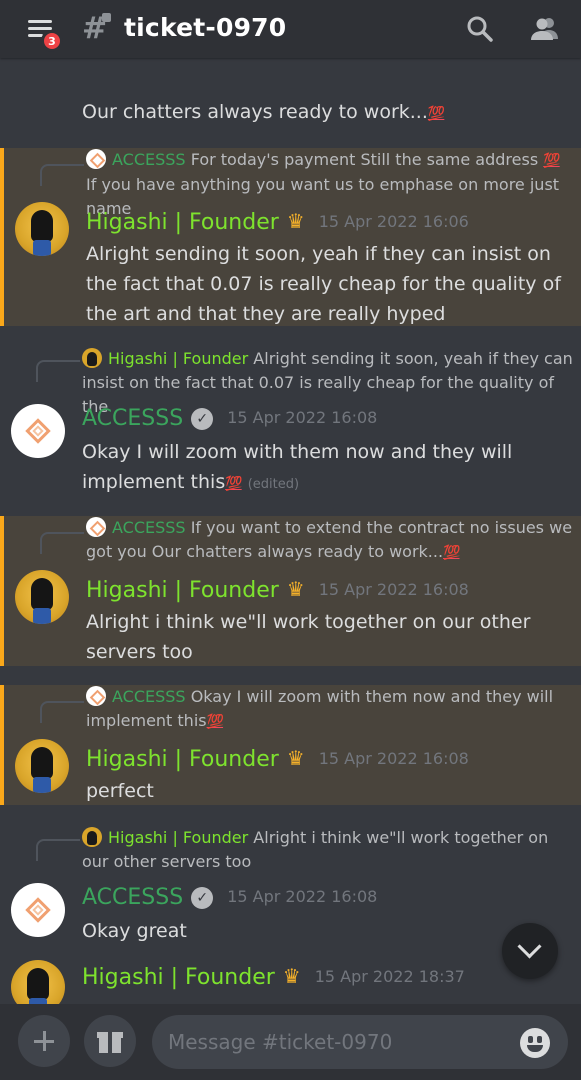 Image resolution: width=581 pixels, height=1080 pixels. Describe the element at coordinates (110, 1041) in the screenshot. I see `gift-icon` at that location.